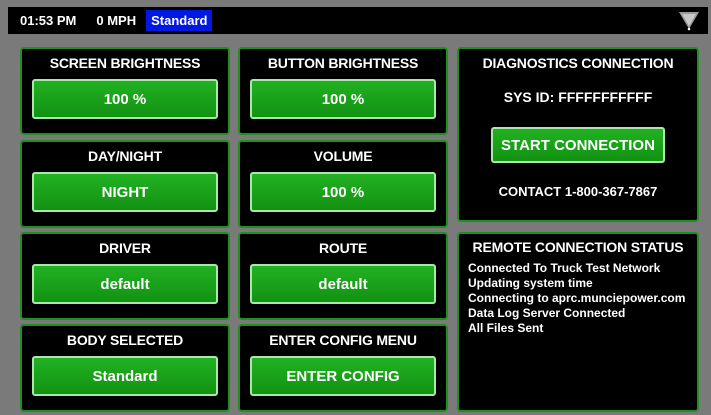 This screenshot has height=415, width=711. Describe the element at coordinates (578, 247) in the screenshot. I see `panel-title: REMOTE CONNECTION STATUS` at that location.